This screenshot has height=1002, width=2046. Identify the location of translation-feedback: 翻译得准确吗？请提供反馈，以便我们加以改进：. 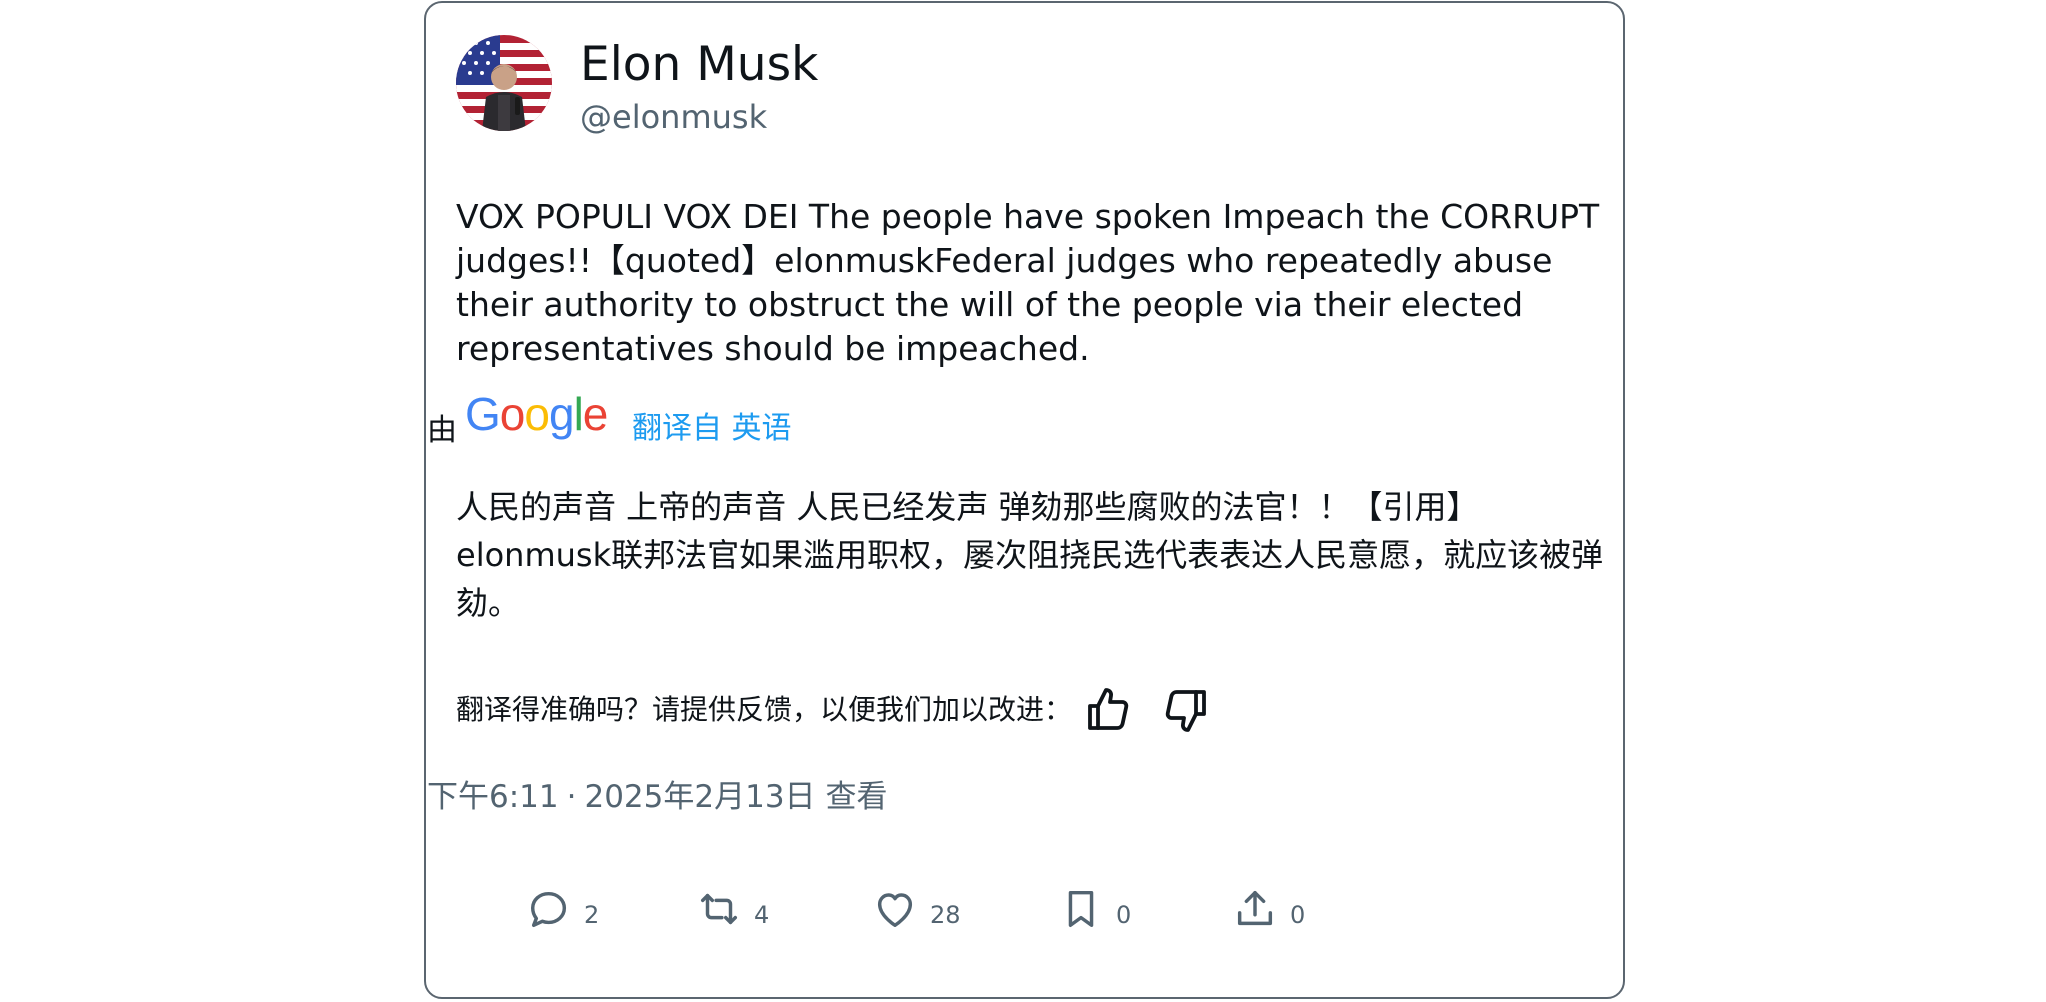
(833, 710).